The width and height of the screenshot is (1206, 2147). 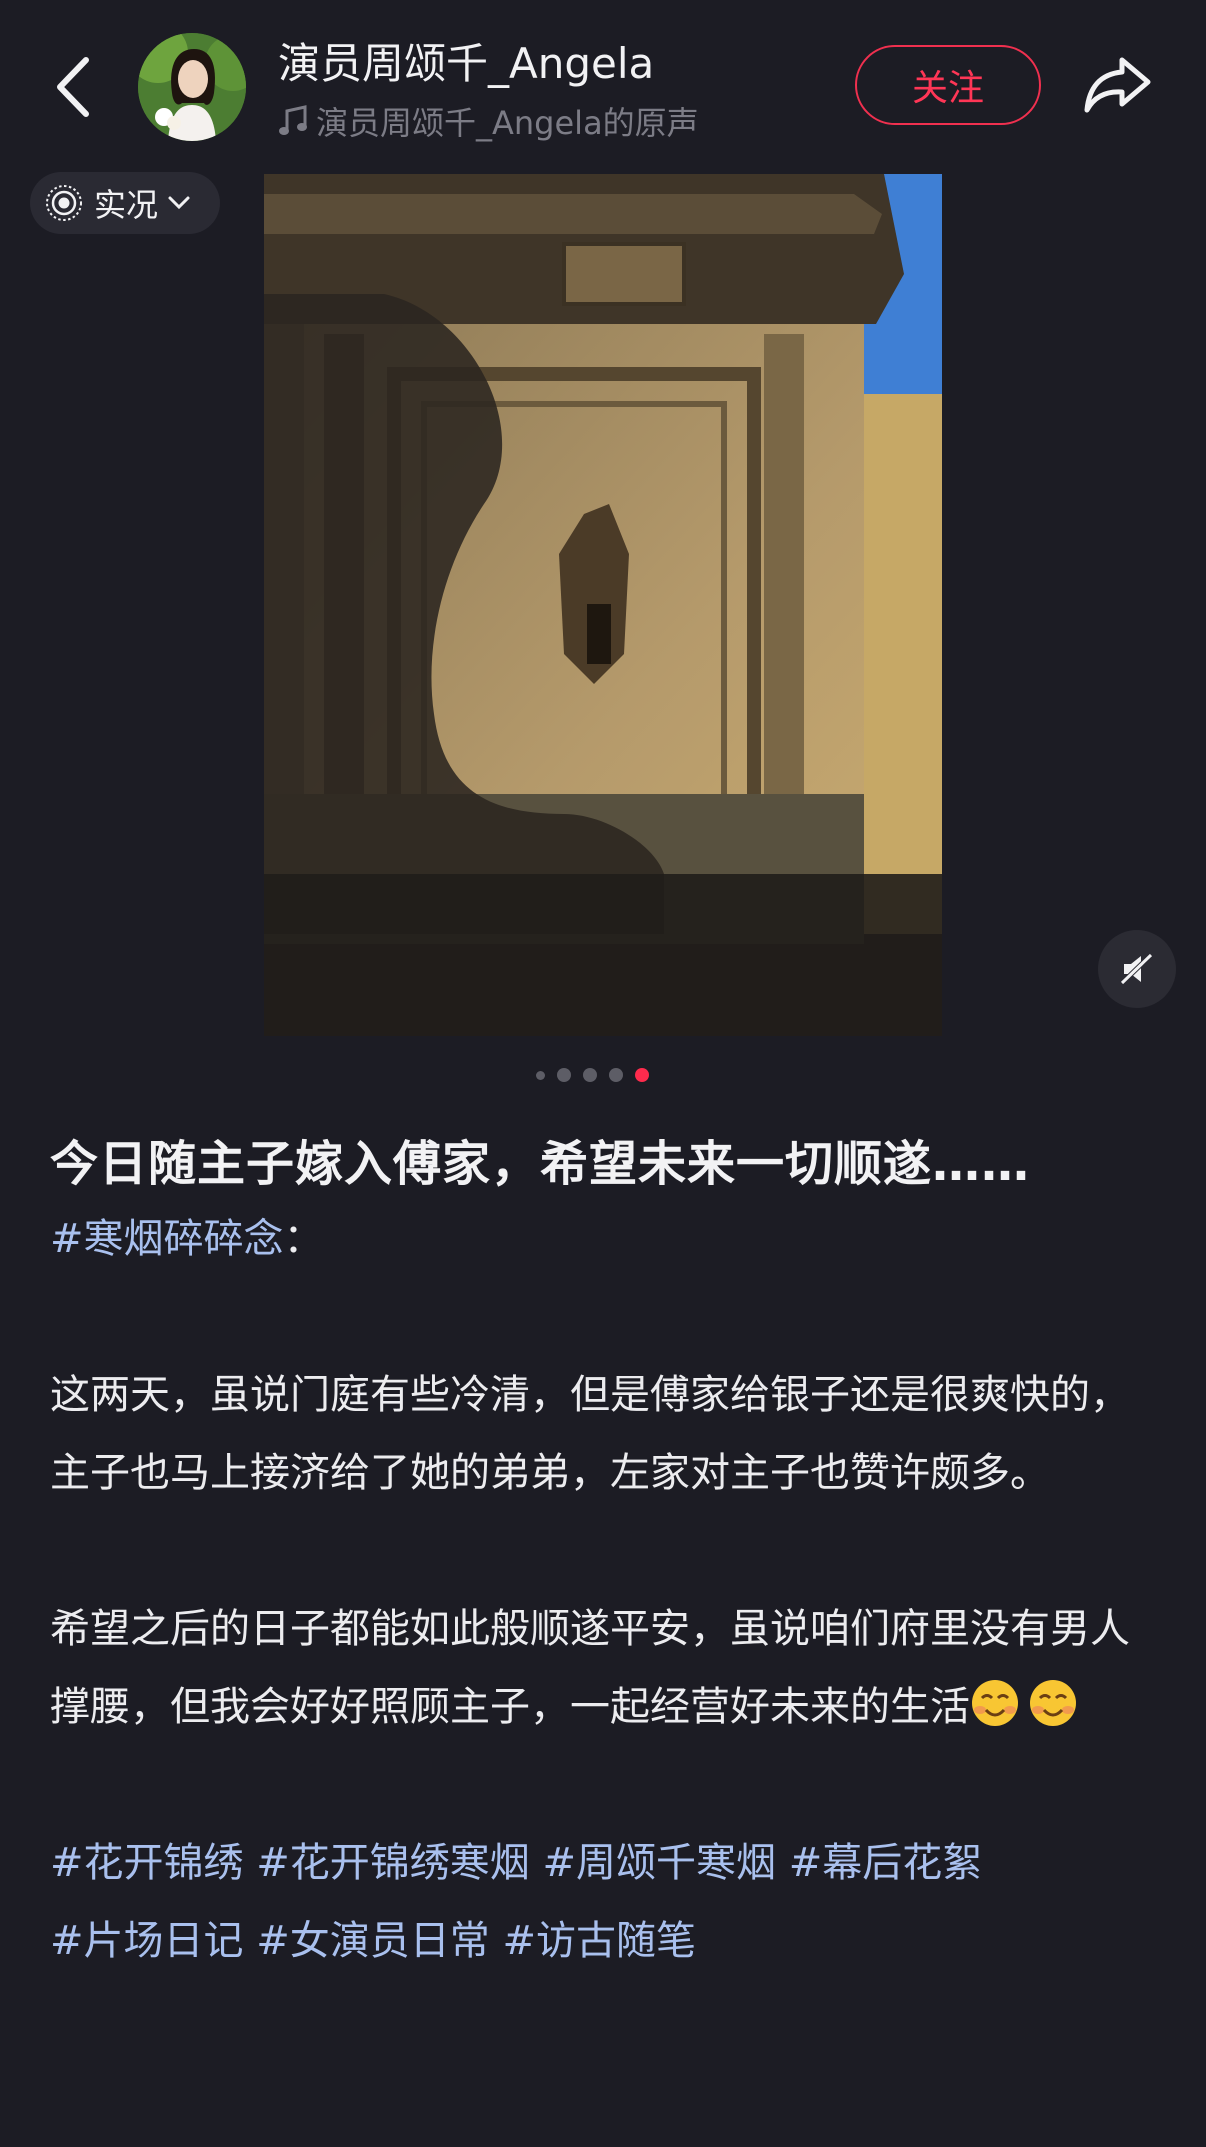 What do you see at coordinates (192, 87) in the screenshot?
I see `author-avatar` at bounding box center [192, 87].